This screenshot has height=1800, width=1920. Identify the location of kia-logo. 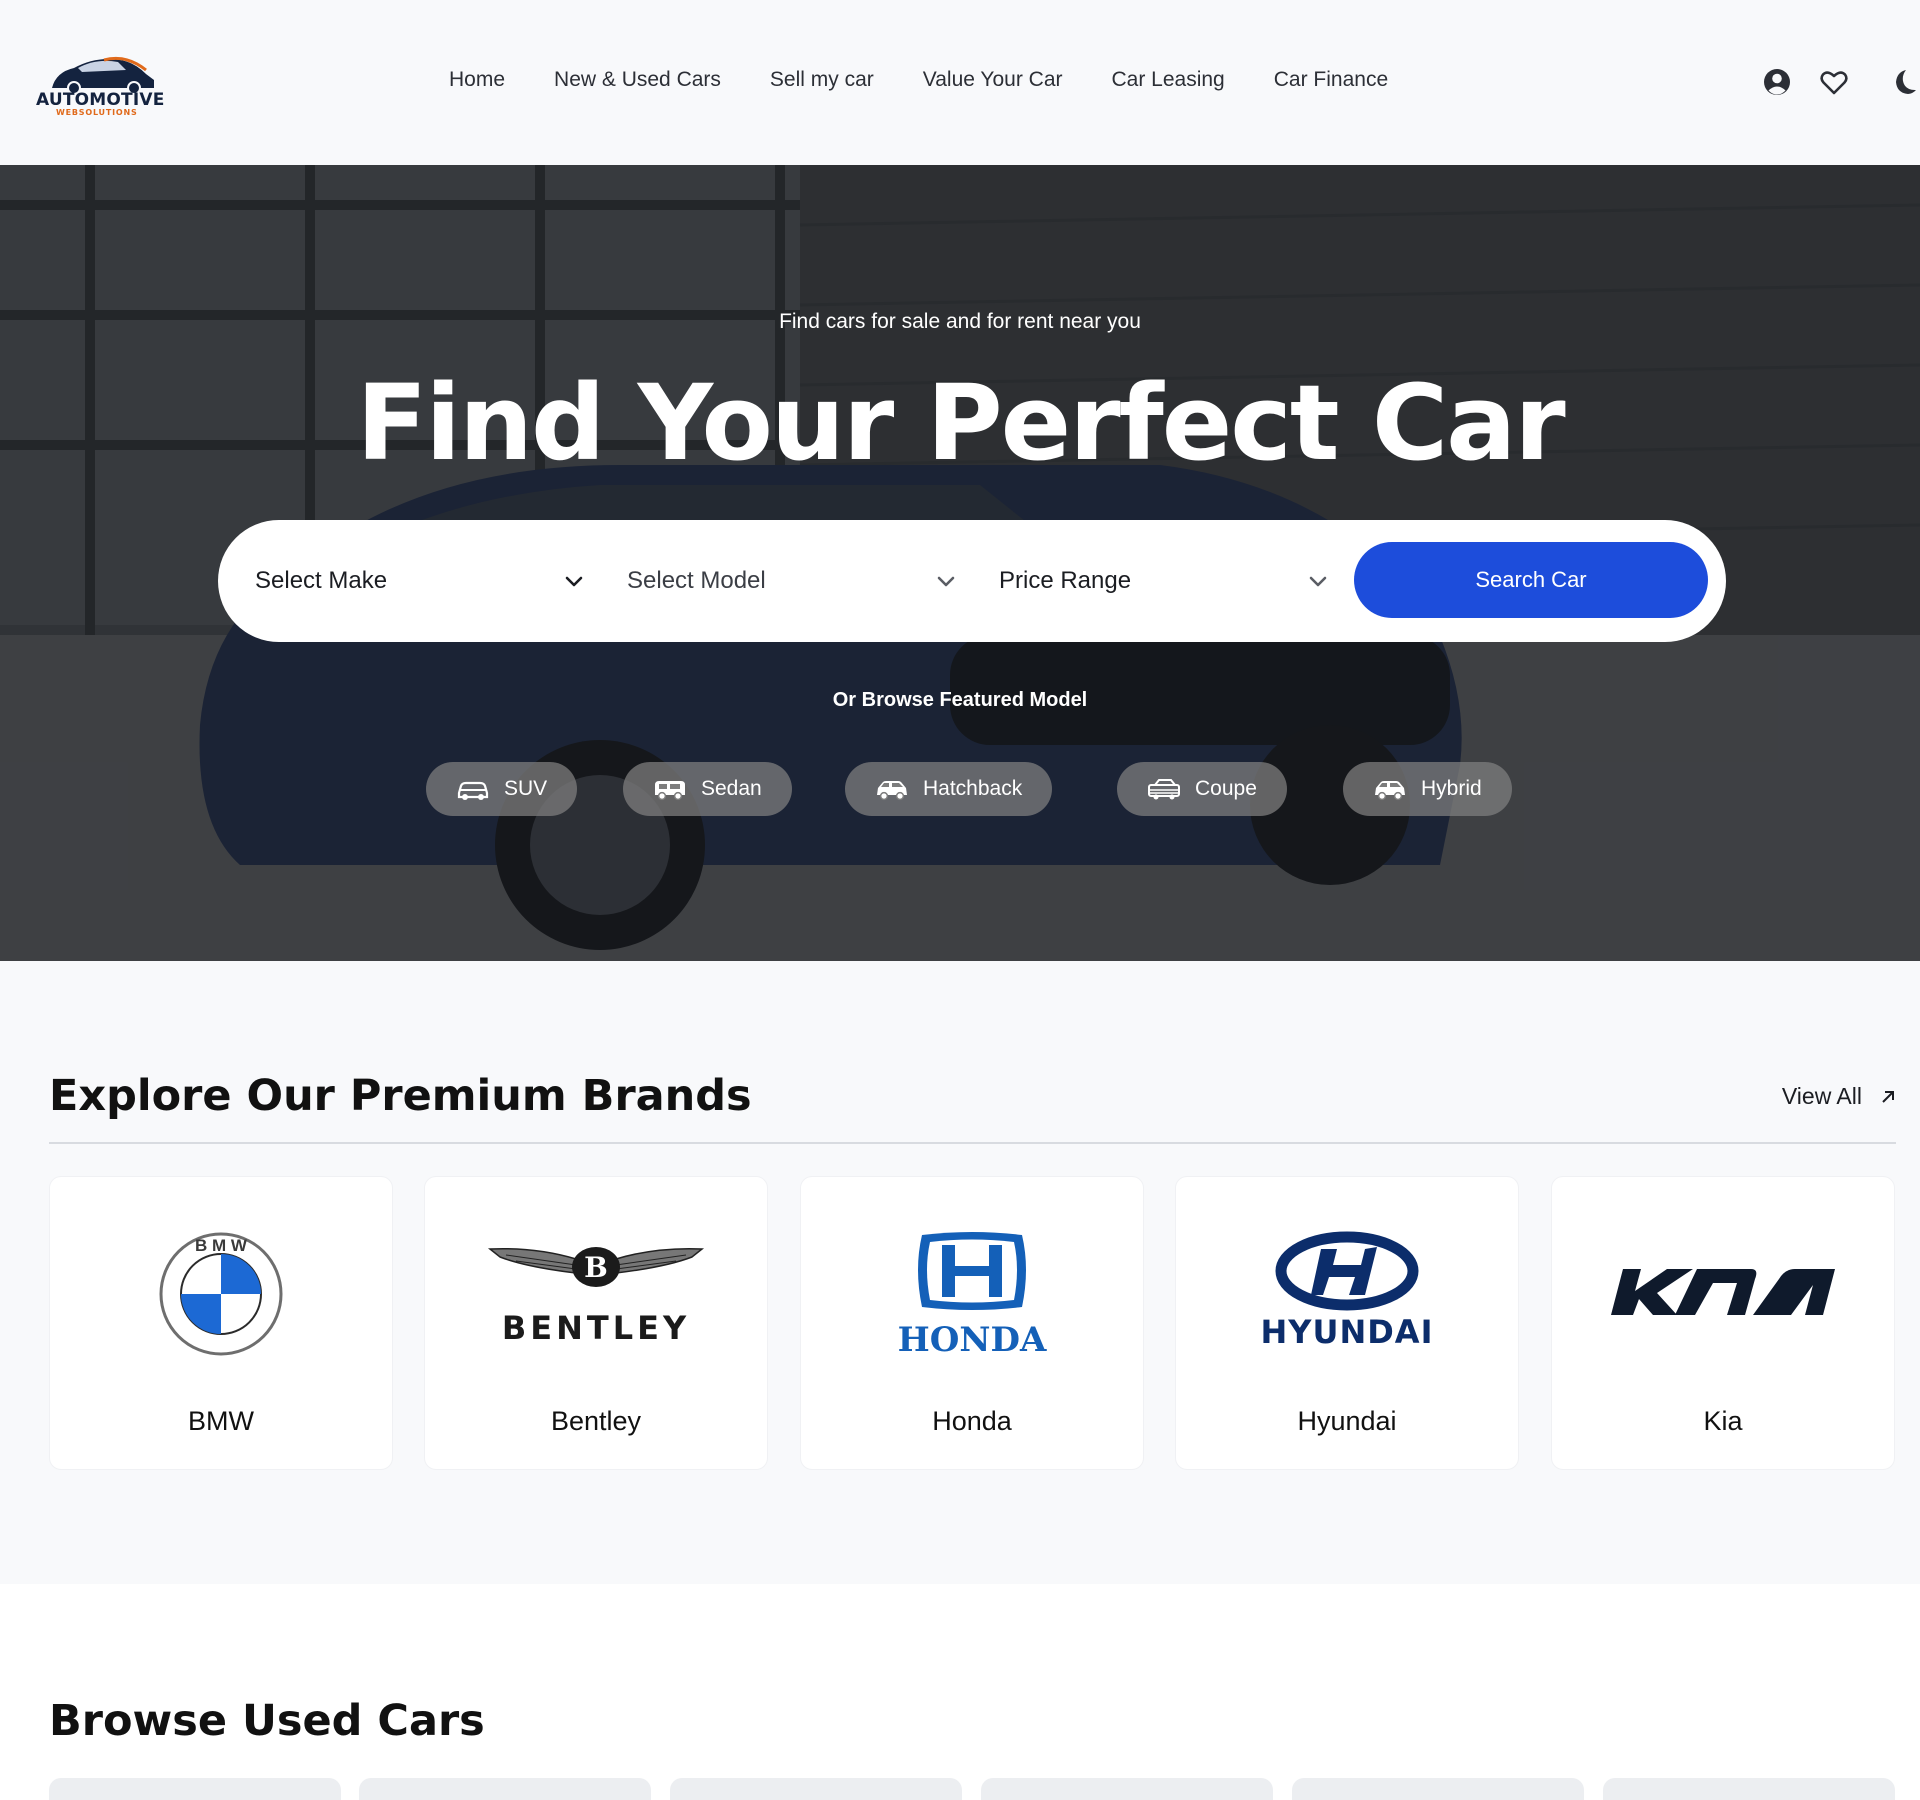
(1723, 1294).